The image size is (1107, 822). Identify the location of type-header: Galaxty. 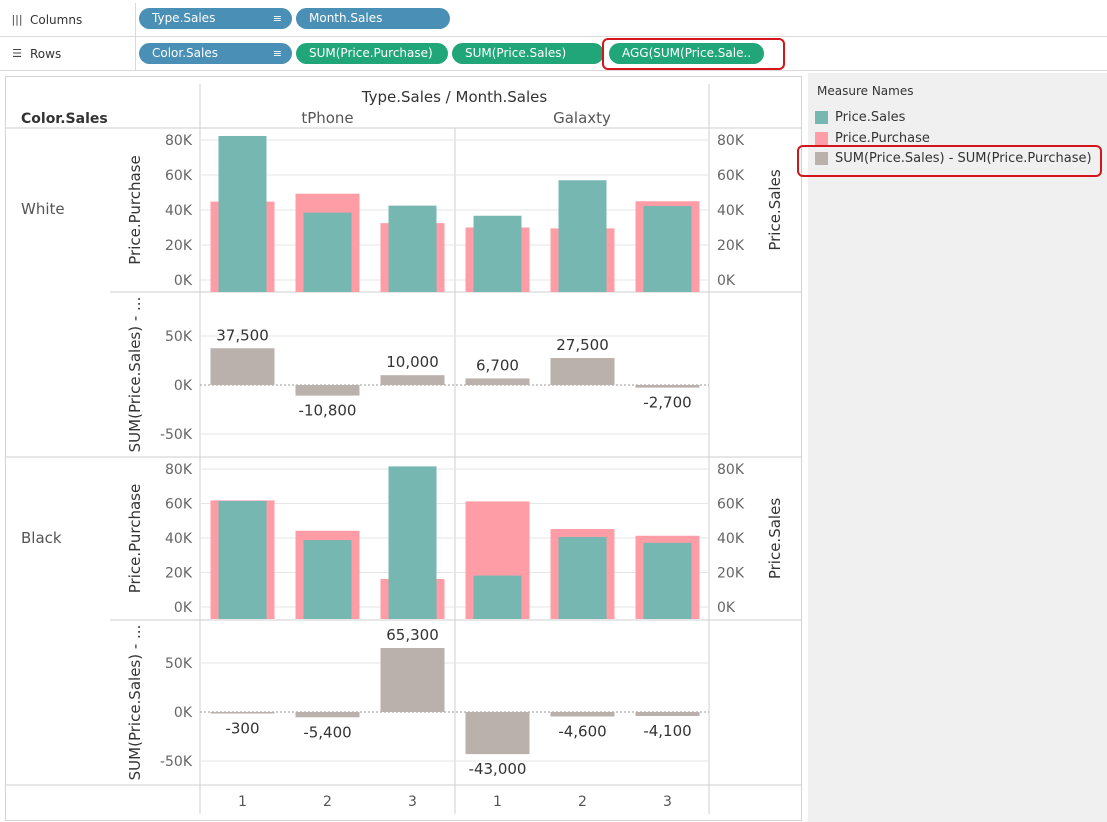
(582, 118).